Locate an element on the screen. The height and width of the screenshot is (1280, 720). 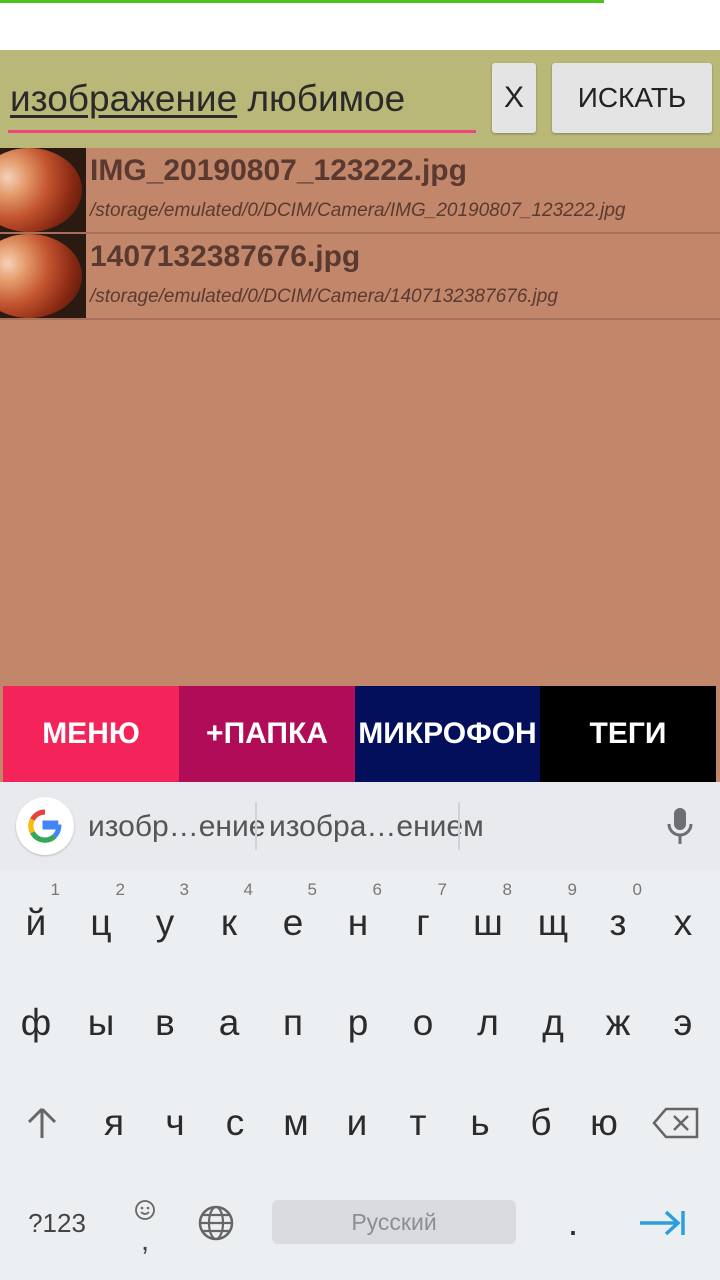
key-в: в is located at coordinates (165, 1023).